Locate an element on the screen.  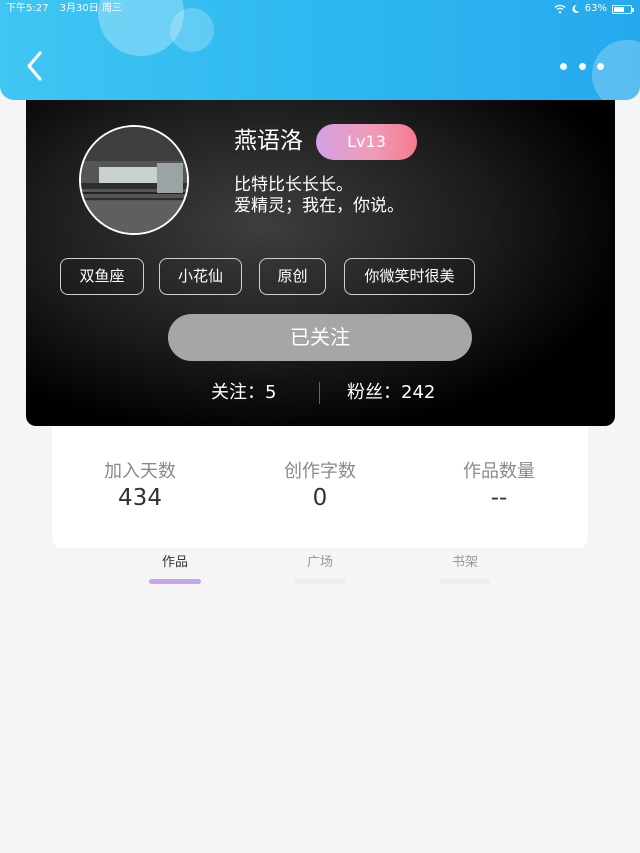
follow-button: 已关注 is located at coordinates (320, 337).